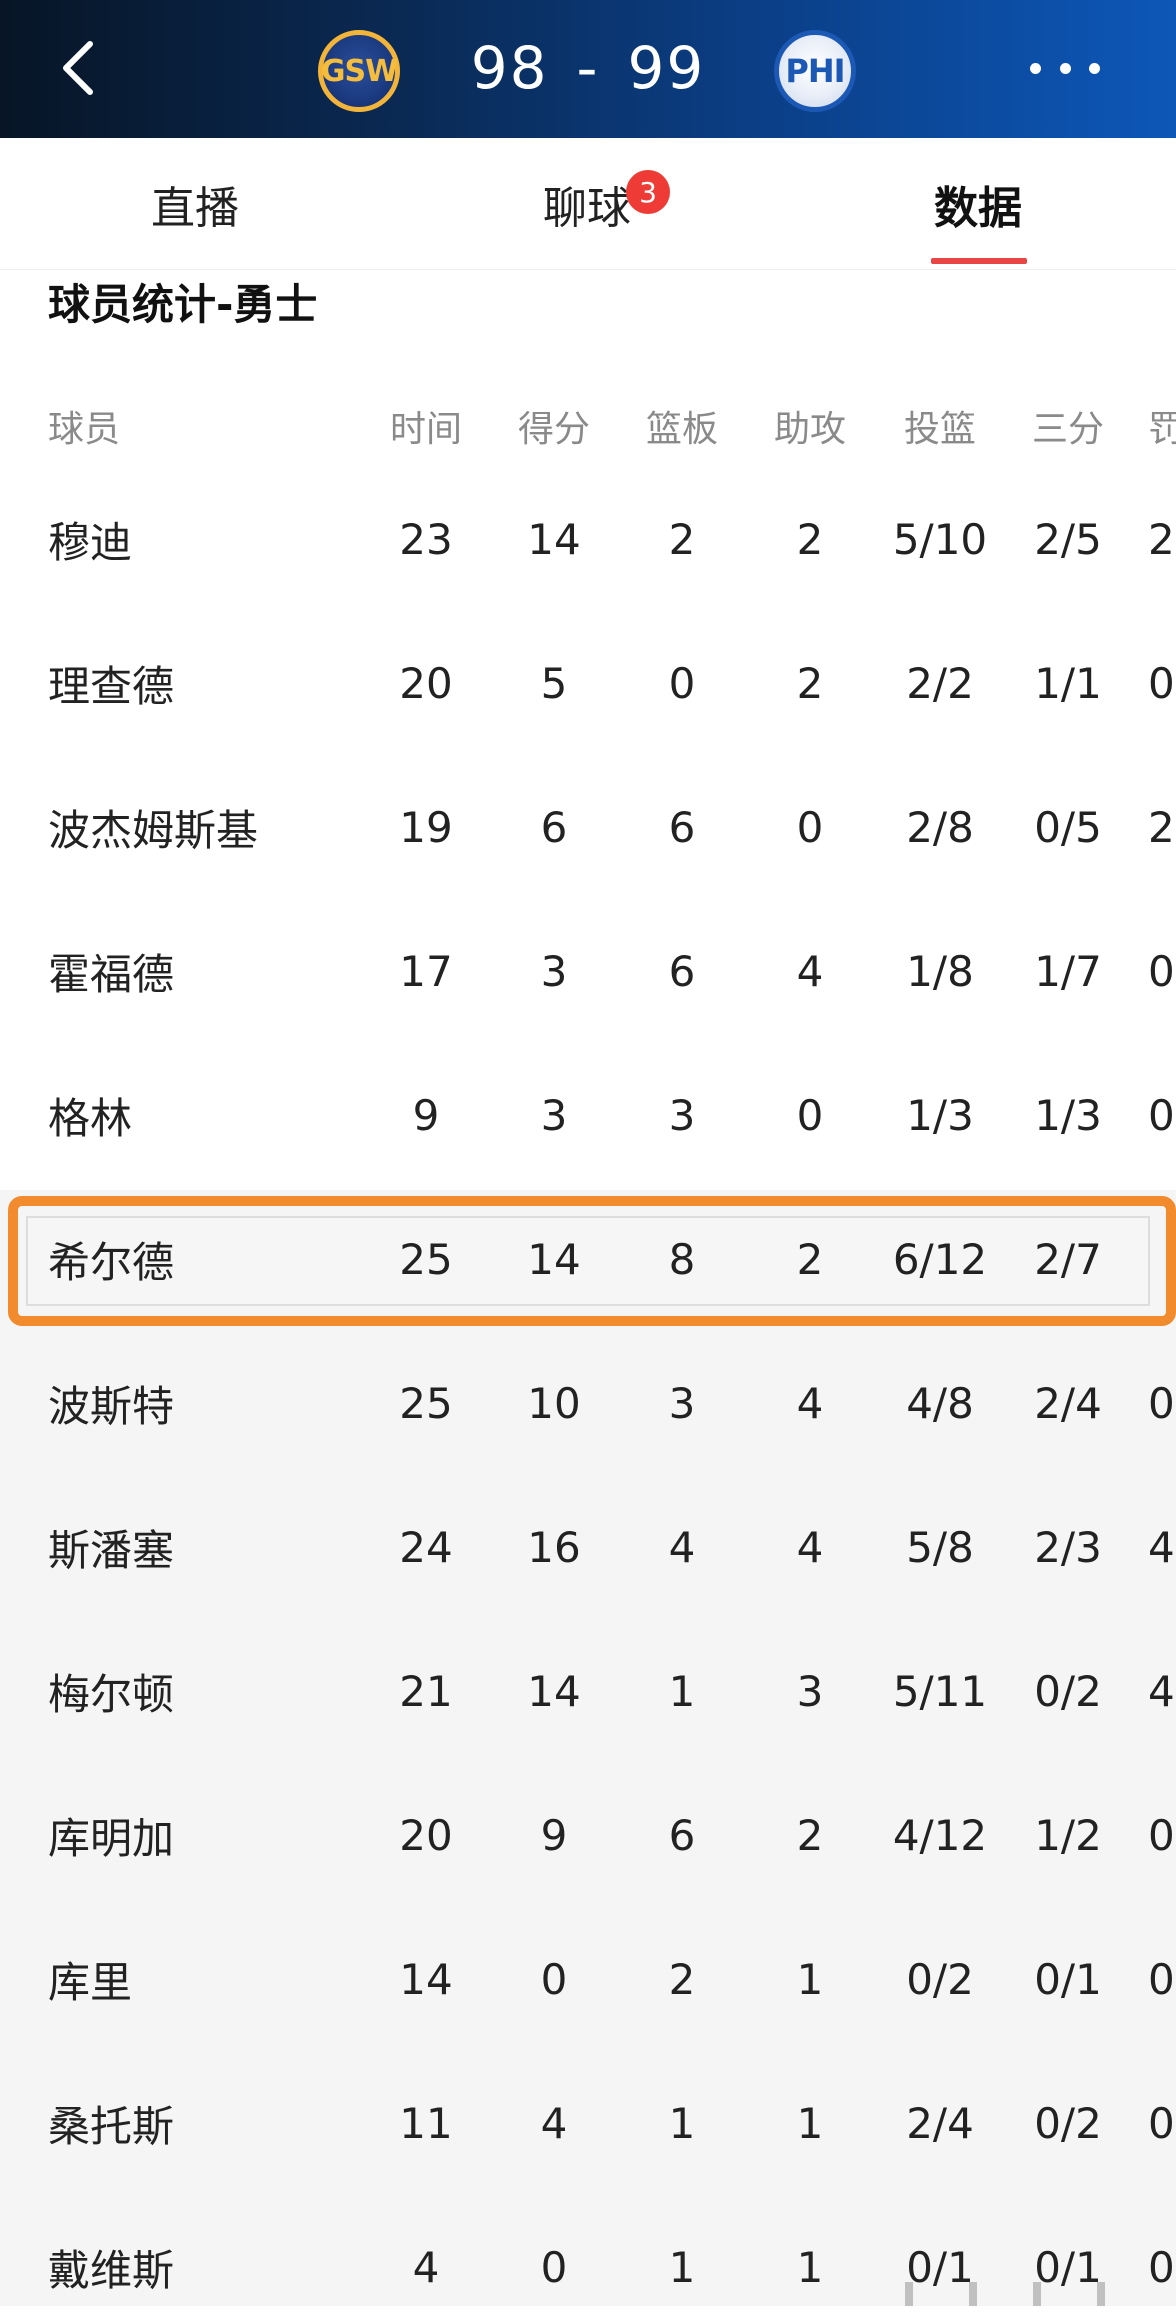 This screenshot has width=1176, height=2316. Describe the element at coordinates (509, 68) in the screenshot. I see `home-score: 98` at that location.